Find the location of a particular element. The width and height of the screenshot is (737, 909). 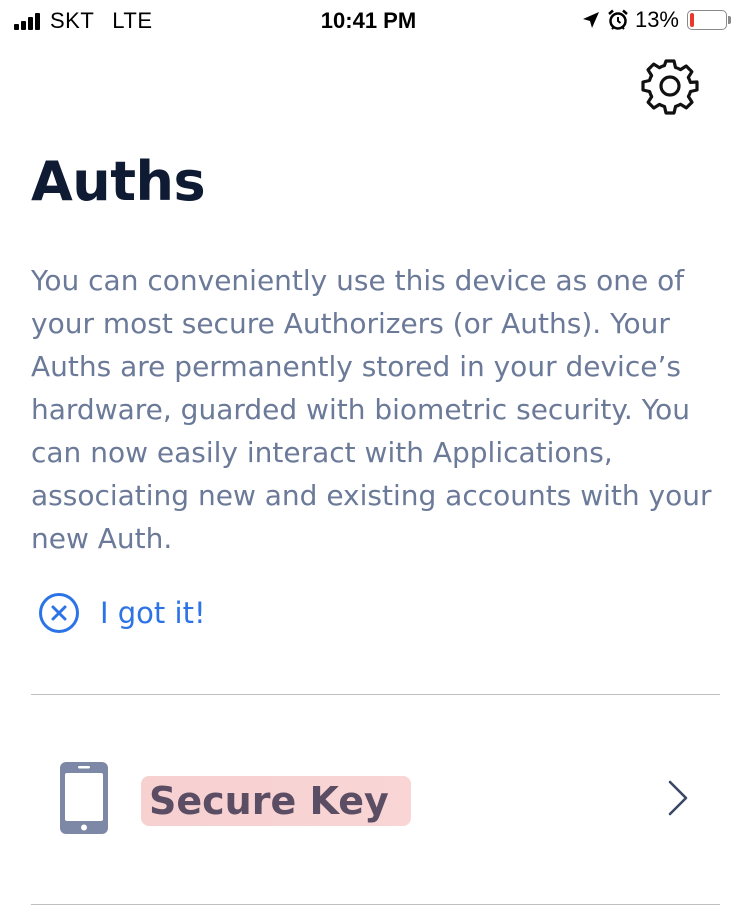

location-arrow-icon is located at coordinates (590, 20).